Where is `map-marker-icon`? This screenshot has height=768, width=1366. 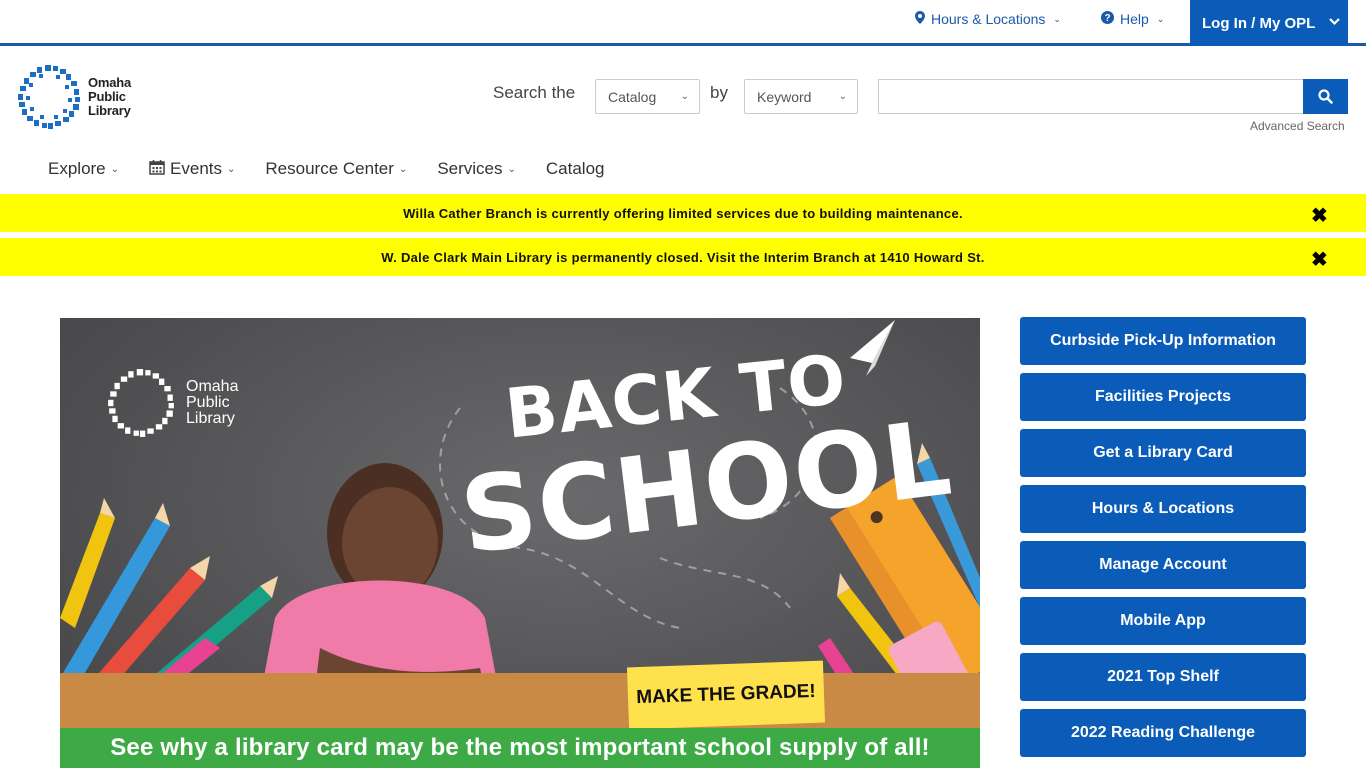
map-marker-icon is located at coordinates (920, 19).